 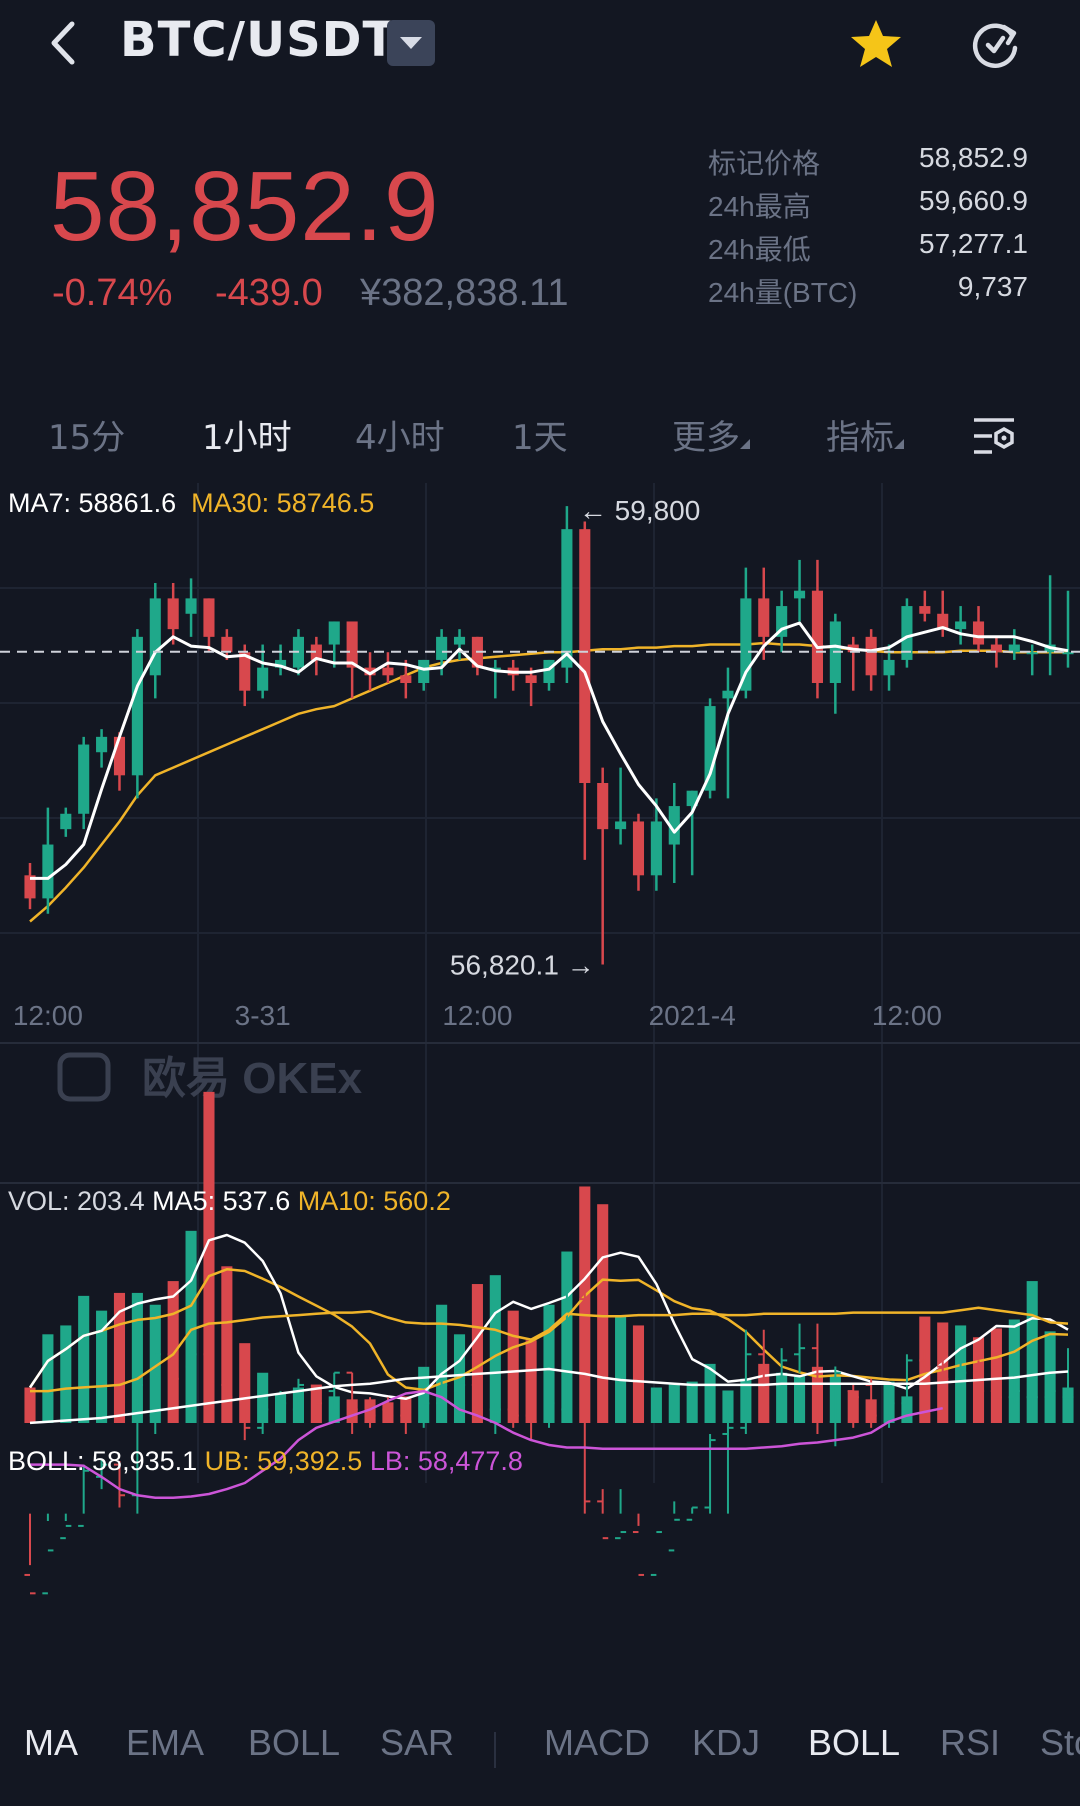 I want to click on tab-boll-main: BOLL, so click(x=294, y=1743).